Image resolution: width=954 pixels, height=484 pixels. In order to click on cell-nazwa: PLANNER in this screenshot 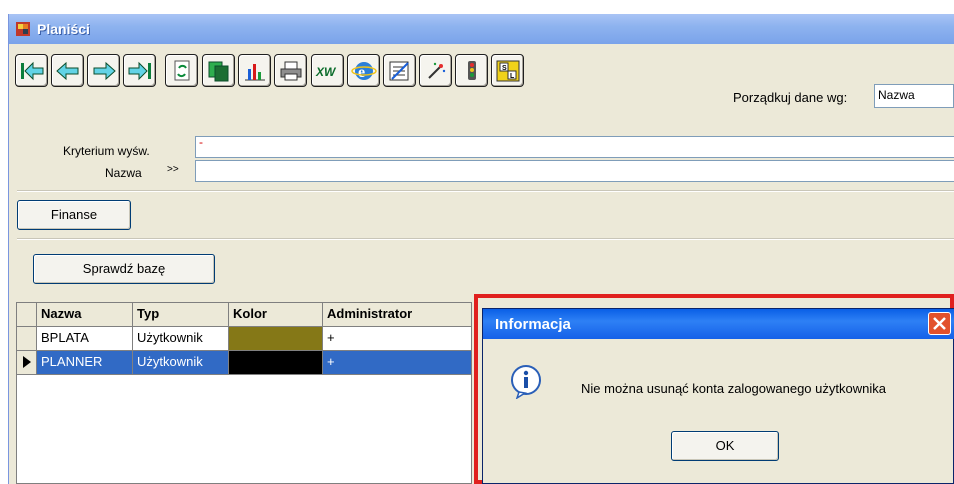, I will do `click(85, 363)`.